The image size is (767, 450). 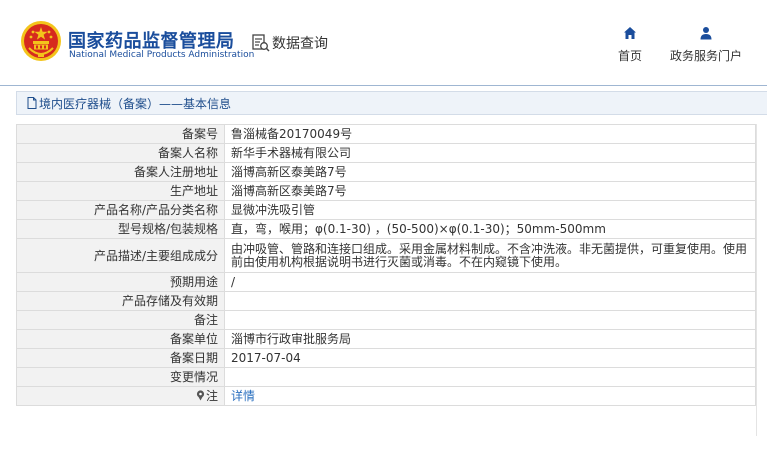 What do you see at coordinates (490, 282) in the screenshot?
I see `field-value: /` at bounding box center [490, 282].